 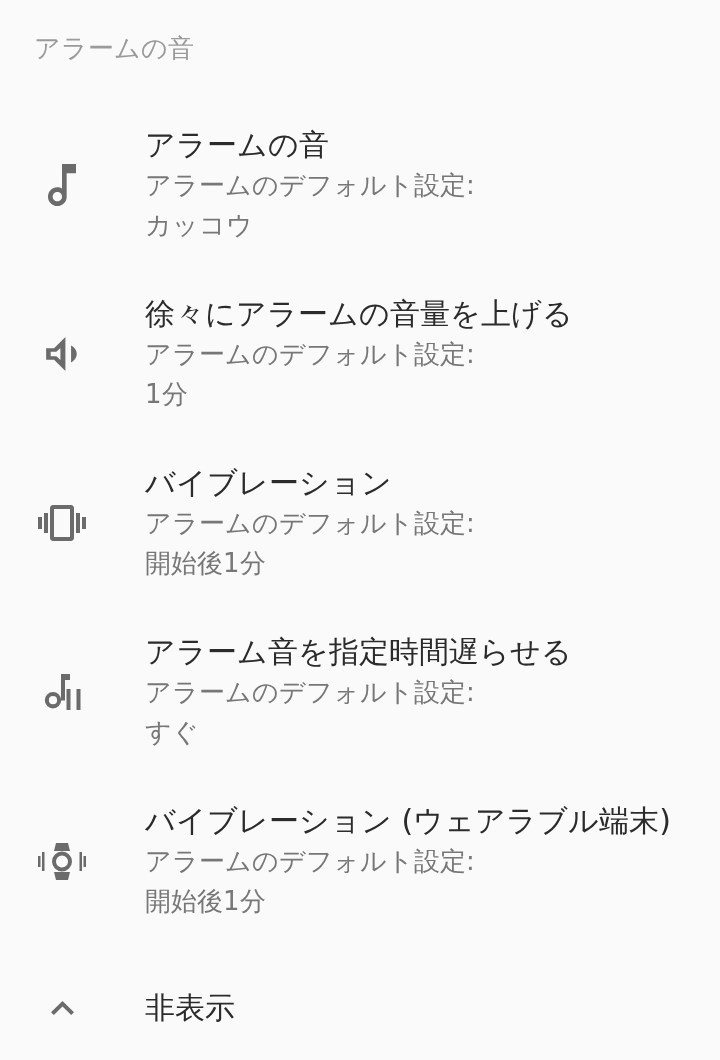 I want to click on setting-title: バイブレーション, so click(x=268, y=483).